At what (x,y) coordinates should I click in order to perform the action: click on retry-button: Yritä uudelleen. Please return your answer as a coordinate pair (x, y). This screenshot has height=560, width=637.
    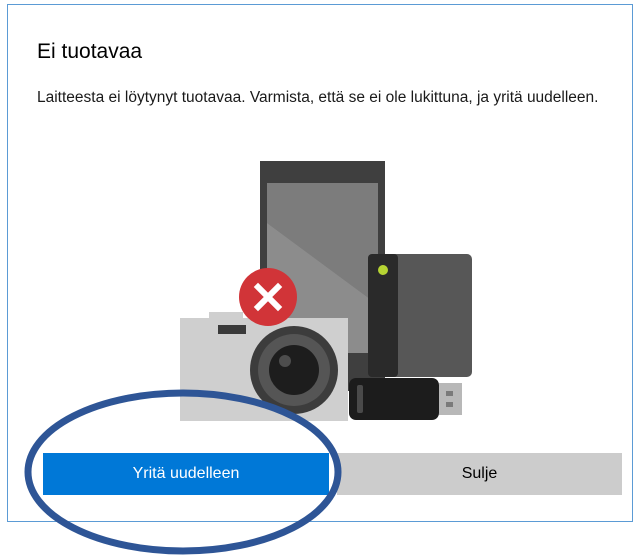
    Looking at the image, I should click on (186, 474).